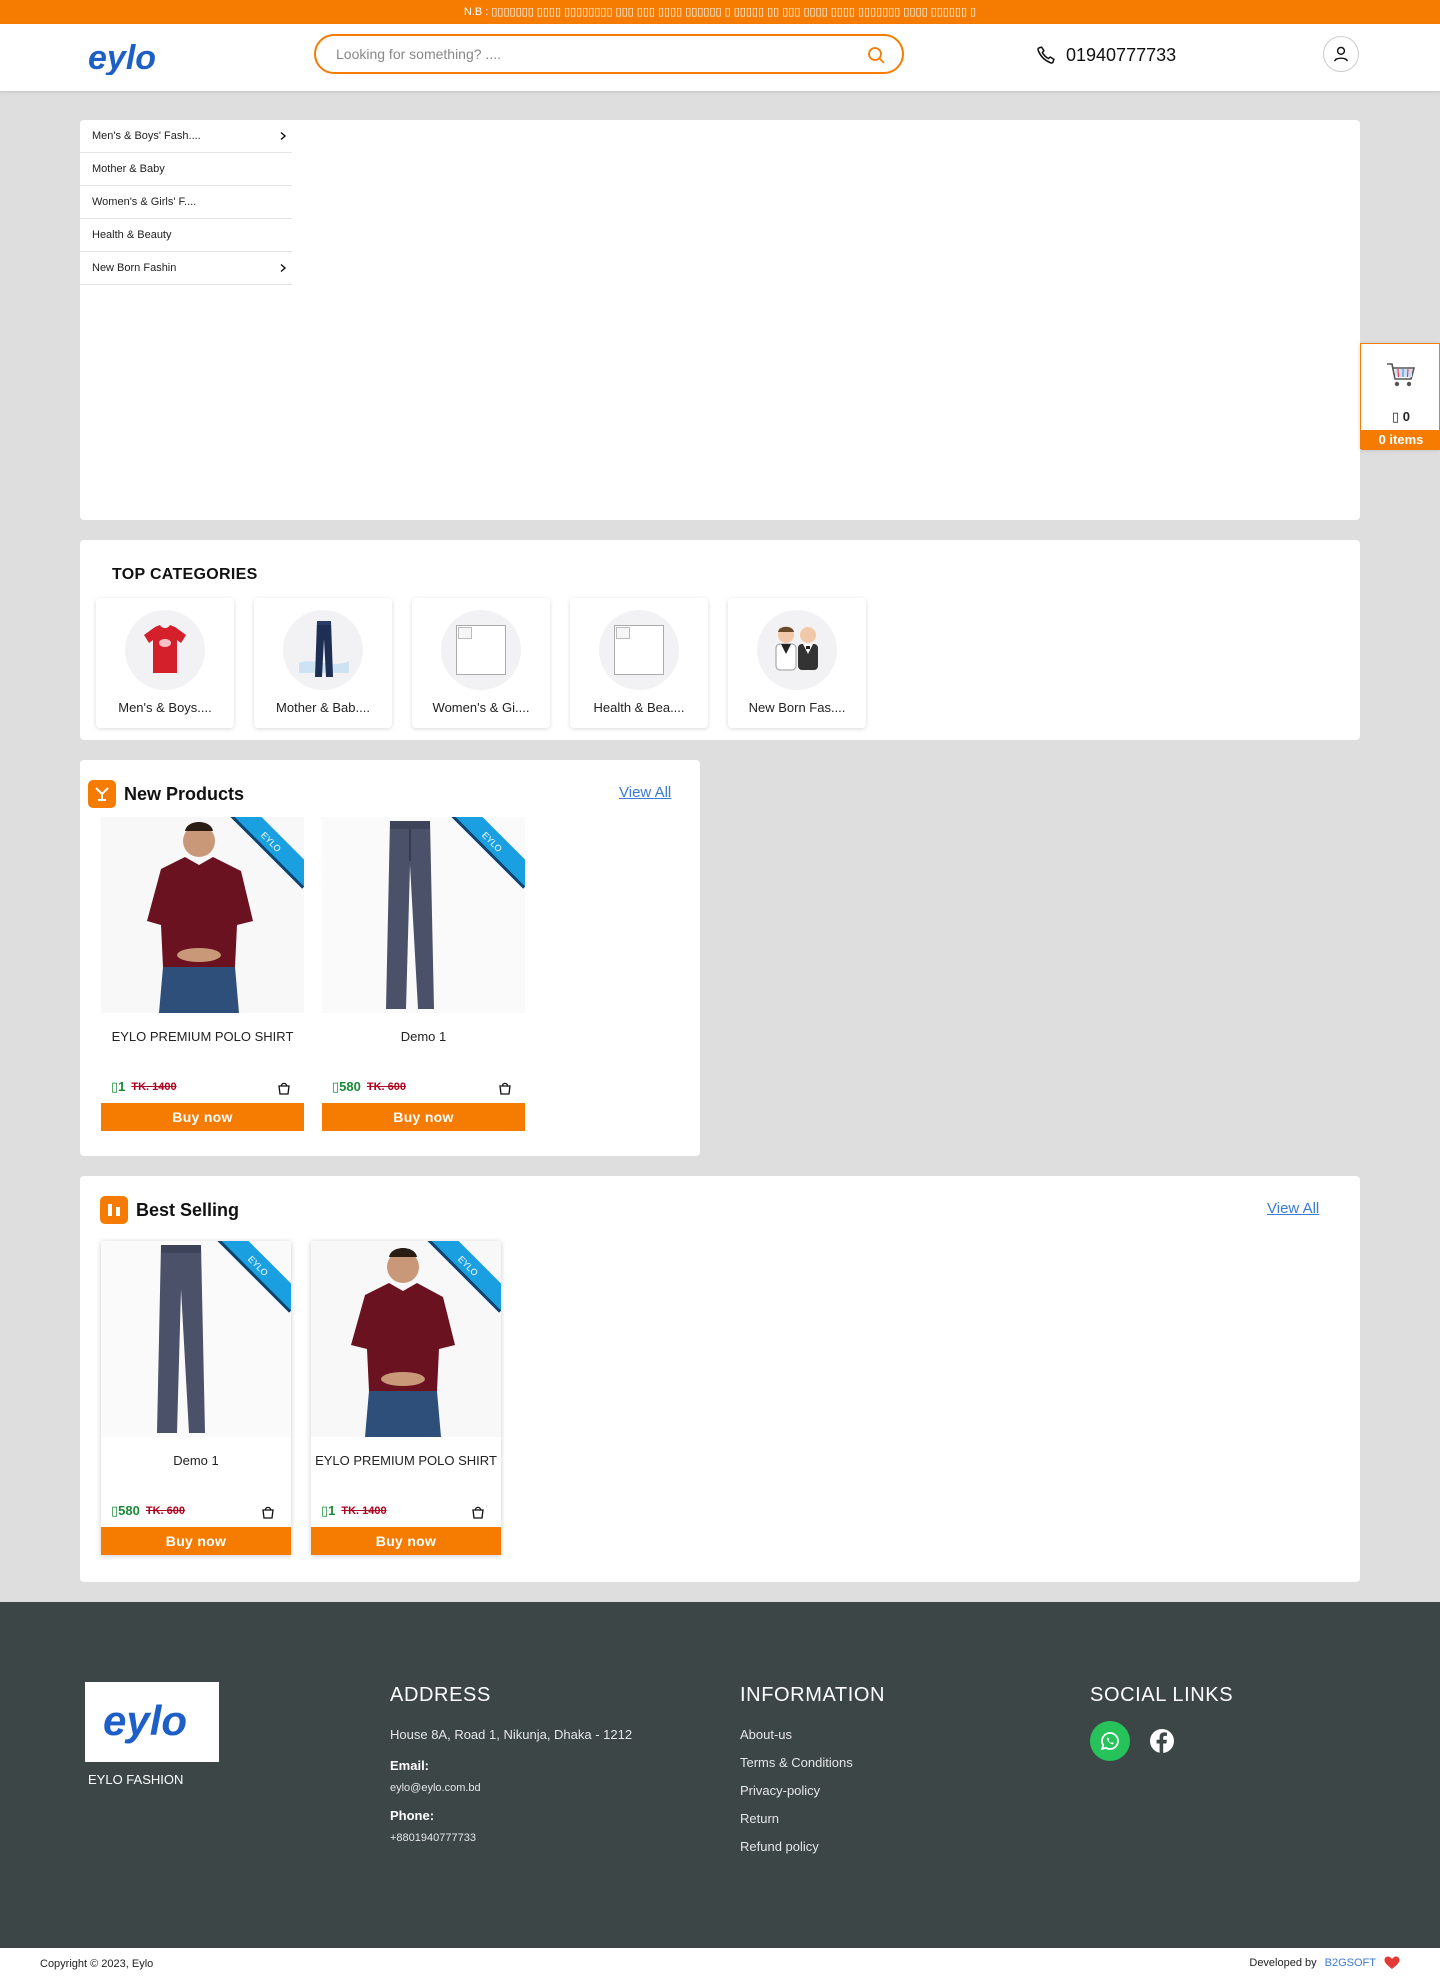 The width and height of the screenshot is (1440, 1980). Describe the element at coordinates (511, 1734) in the screenshot. I see `address-text: House 8A, Road 1, Nikunja, Dhaka - 1212` at that location.